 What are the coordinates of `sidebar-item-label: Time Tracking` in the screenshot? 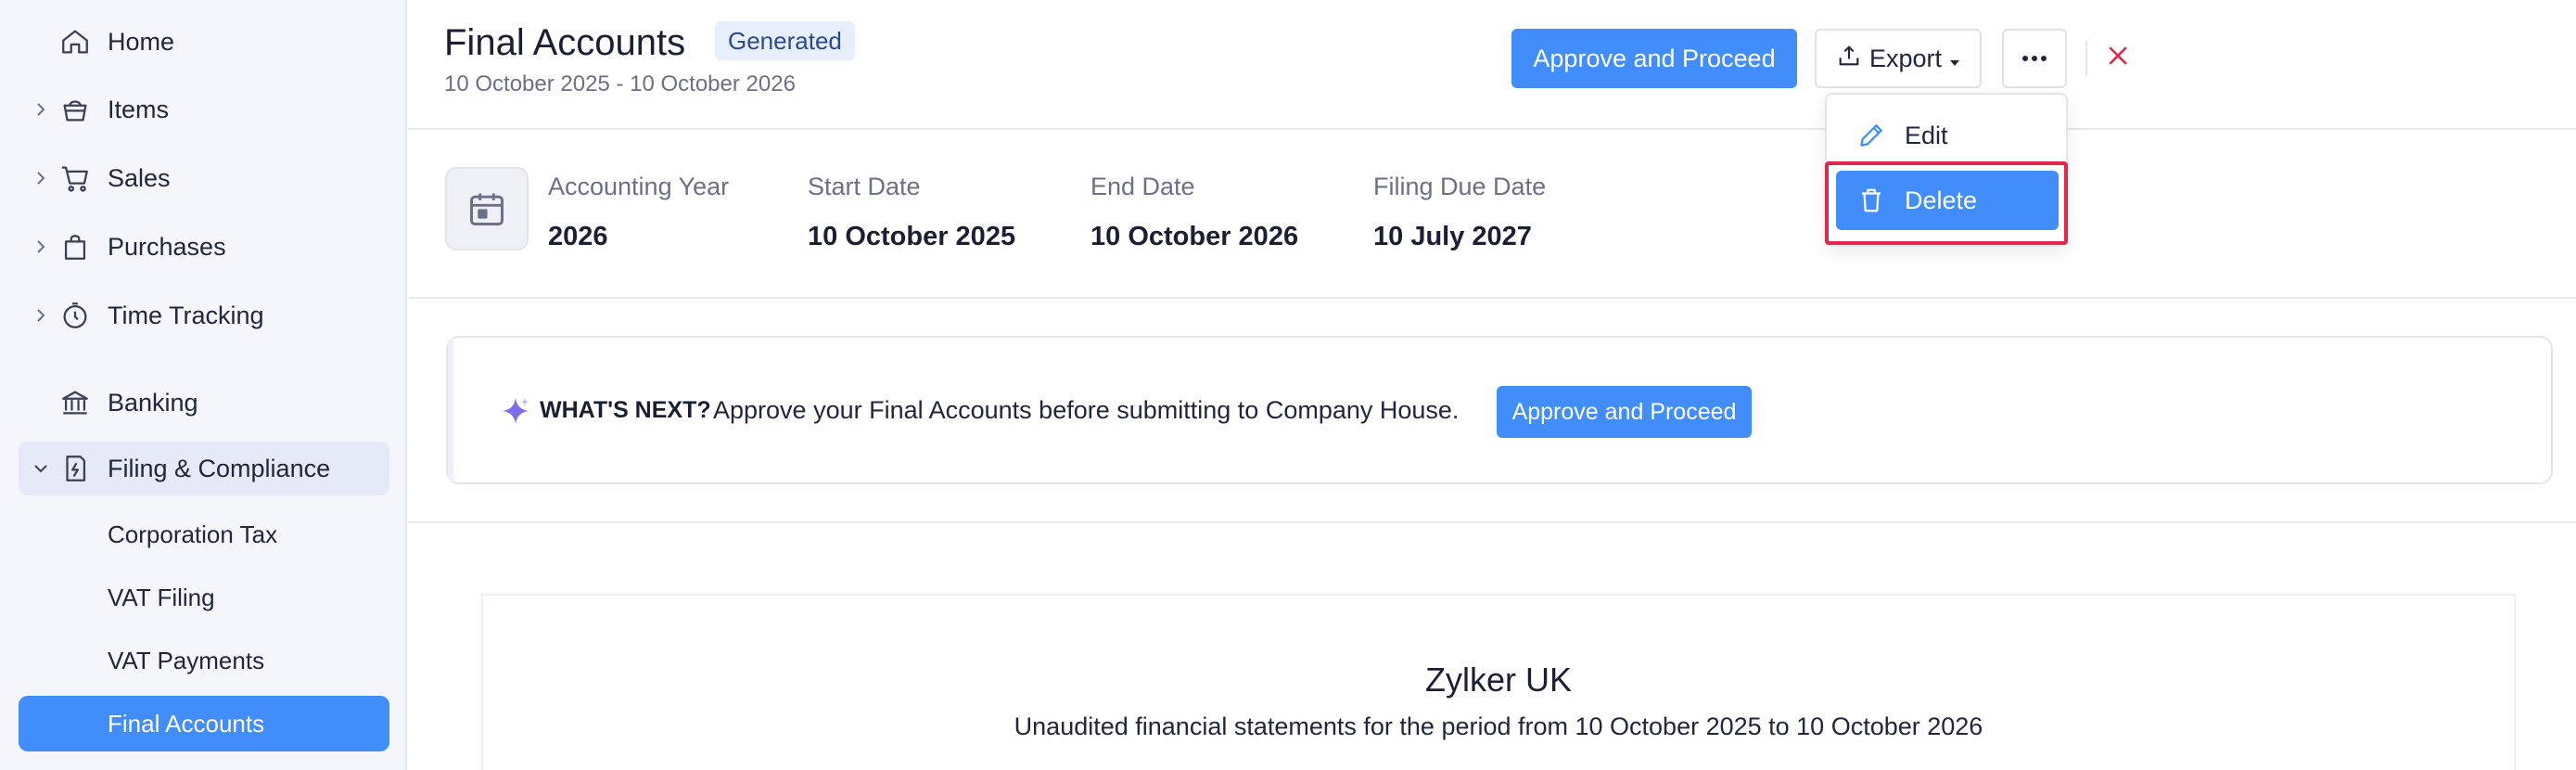 It's located at (186, 315).